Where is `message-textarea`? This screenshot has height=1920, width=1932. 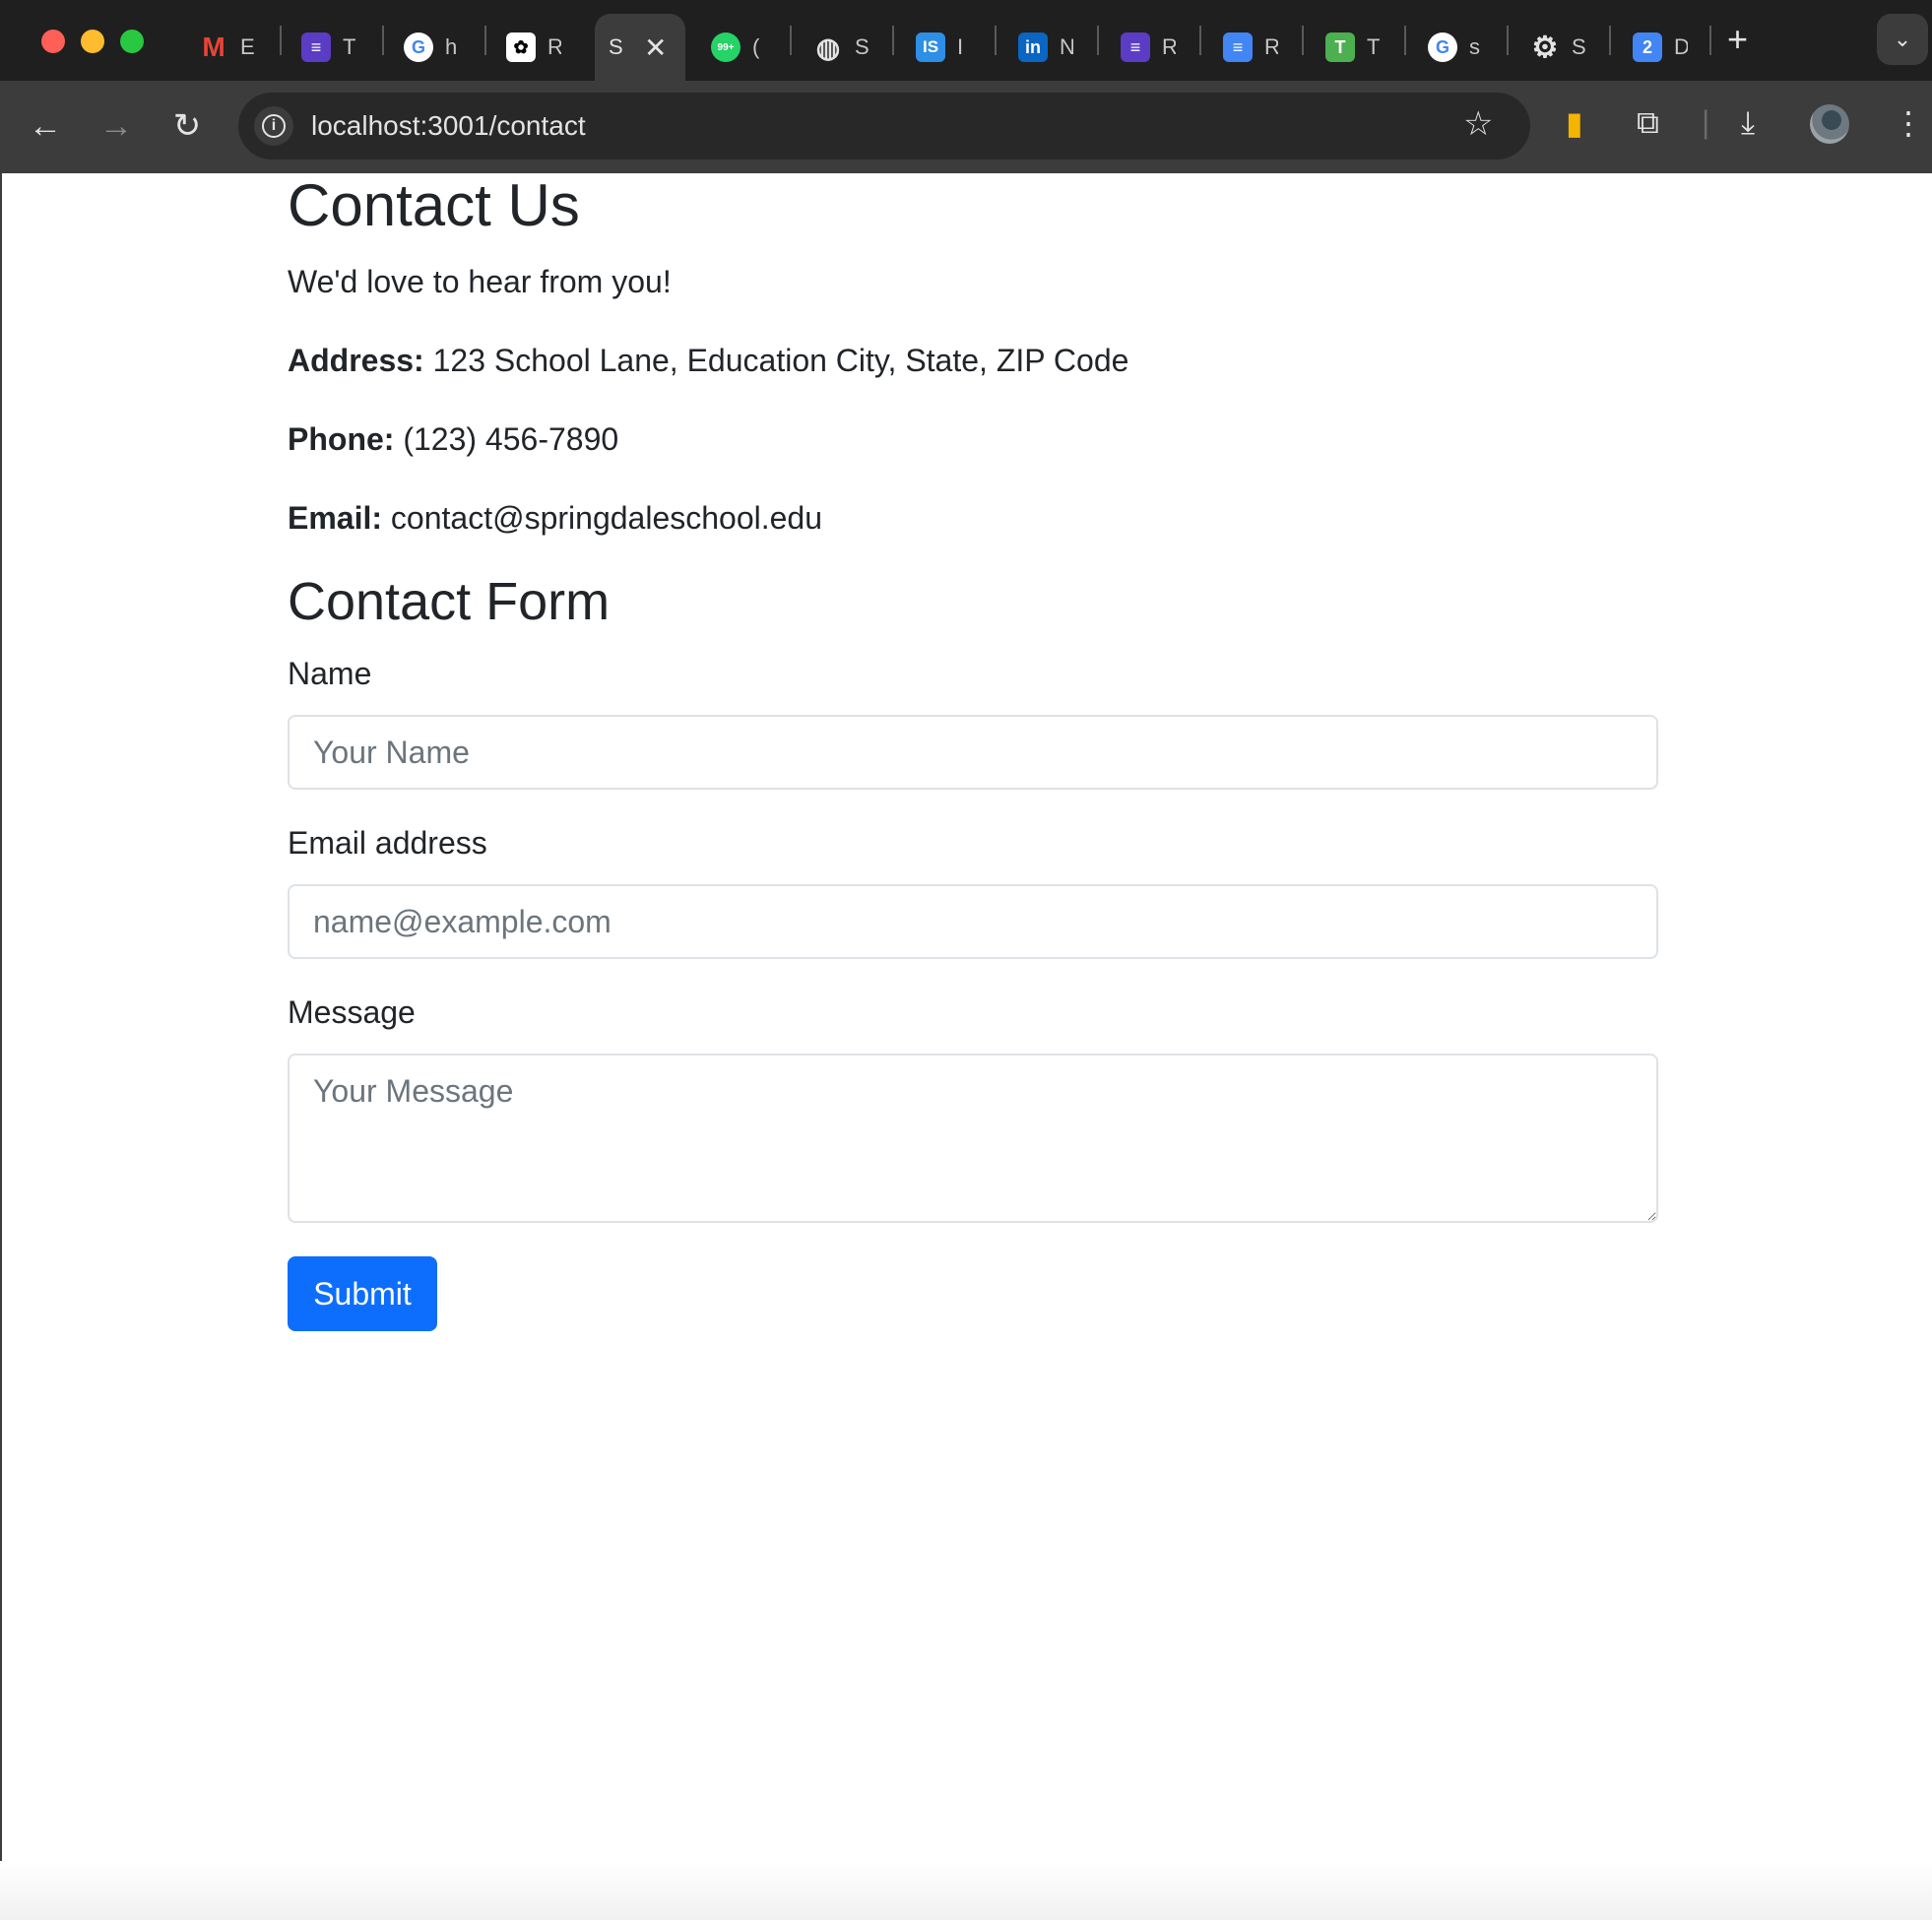 message-textarea is located at coordinates (973, 1138).